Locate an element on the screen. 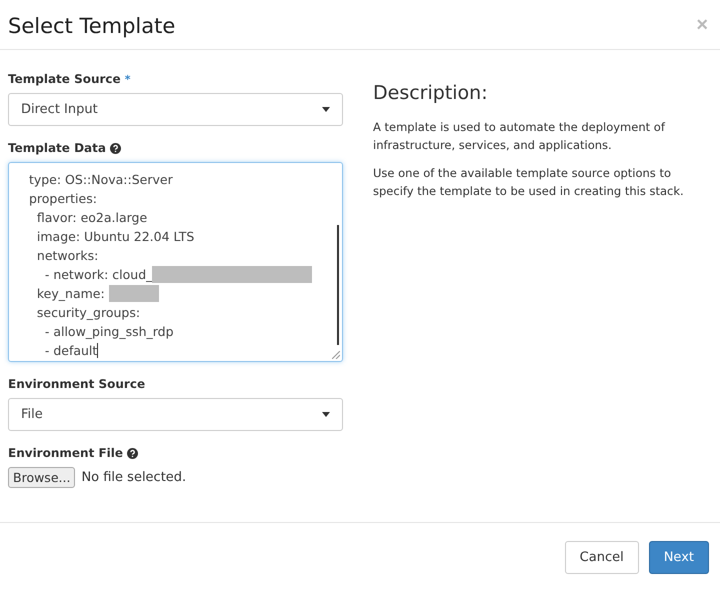 Image resolution: width=720 pixels, height=592 pixels. cancel-button: Cancel is located at coordinates (601, 557).